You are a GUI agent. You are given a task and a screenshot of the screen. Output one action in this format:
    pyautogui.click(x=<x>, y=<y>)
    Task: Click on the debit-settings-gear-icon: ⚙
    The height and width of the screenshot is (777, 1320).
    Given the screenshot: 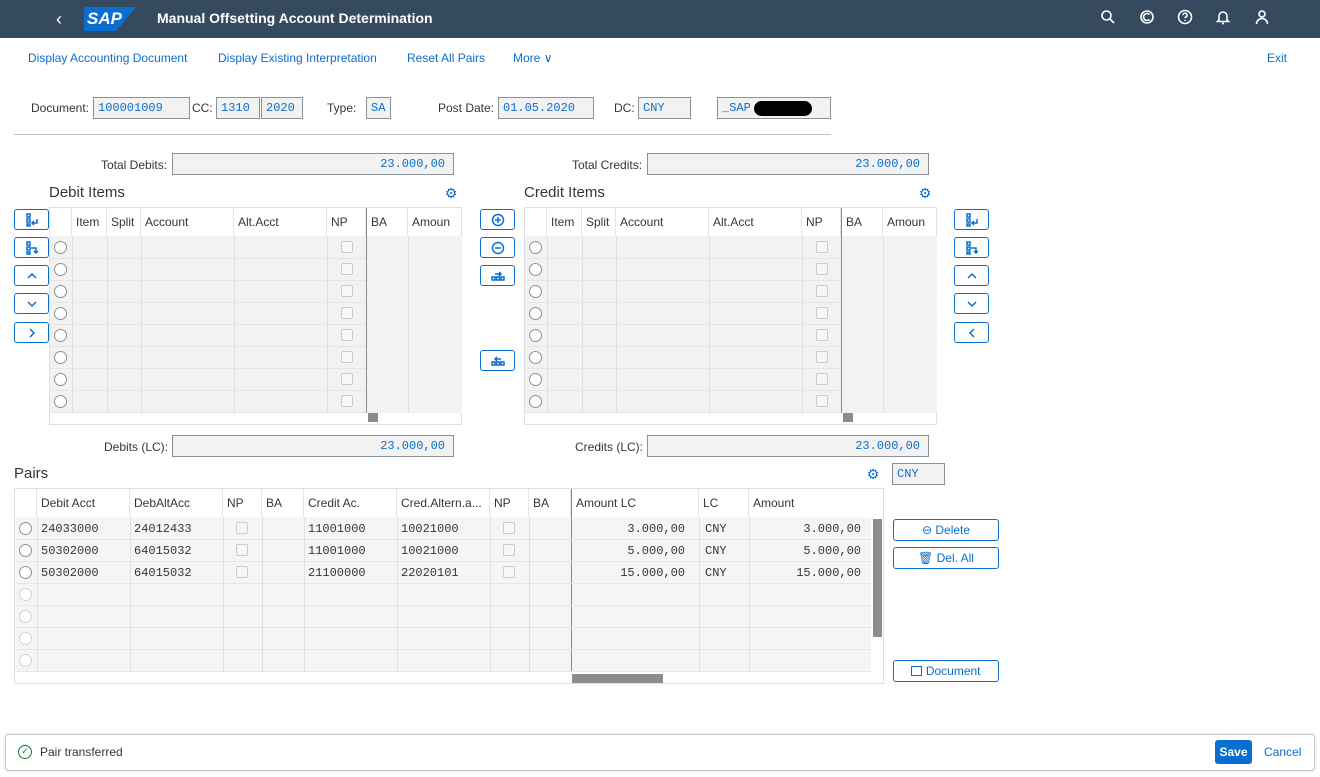 What is the action you would take?
    pyautogui.click(x=451, y=193)
    